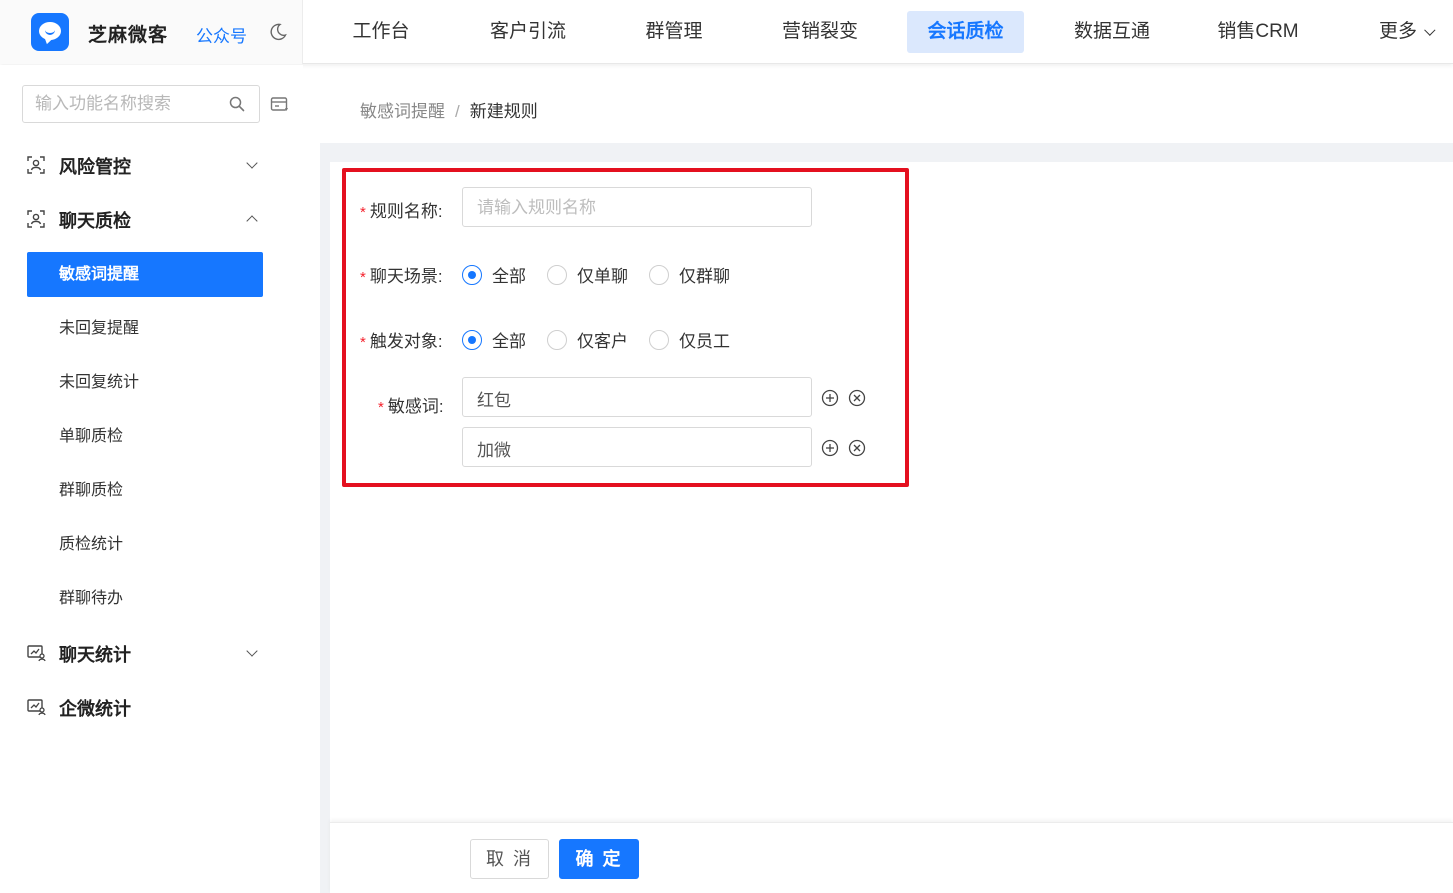  Describe the element at coordinates (130, 104) in the screenshot. I see `sidebar-search-input` at that location.